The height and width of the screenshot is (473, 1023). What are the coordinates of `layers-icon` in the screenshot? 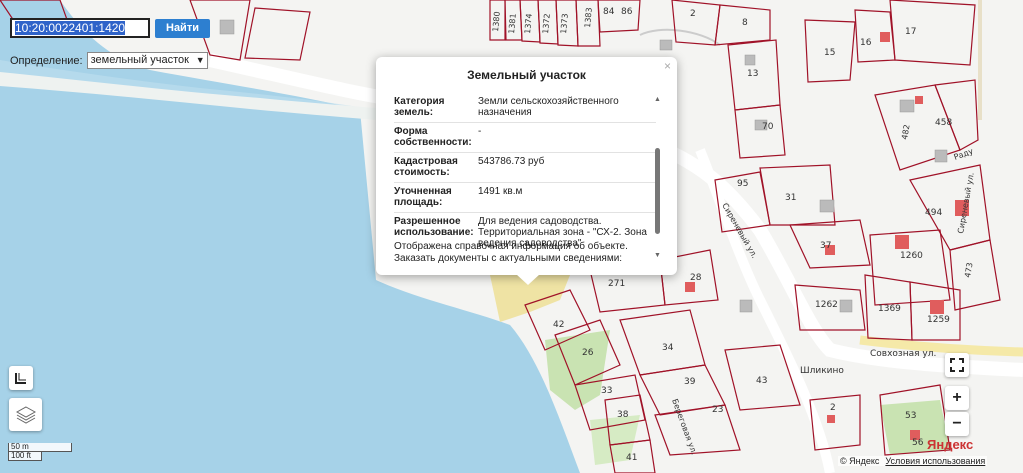 It's located at (25, 414).